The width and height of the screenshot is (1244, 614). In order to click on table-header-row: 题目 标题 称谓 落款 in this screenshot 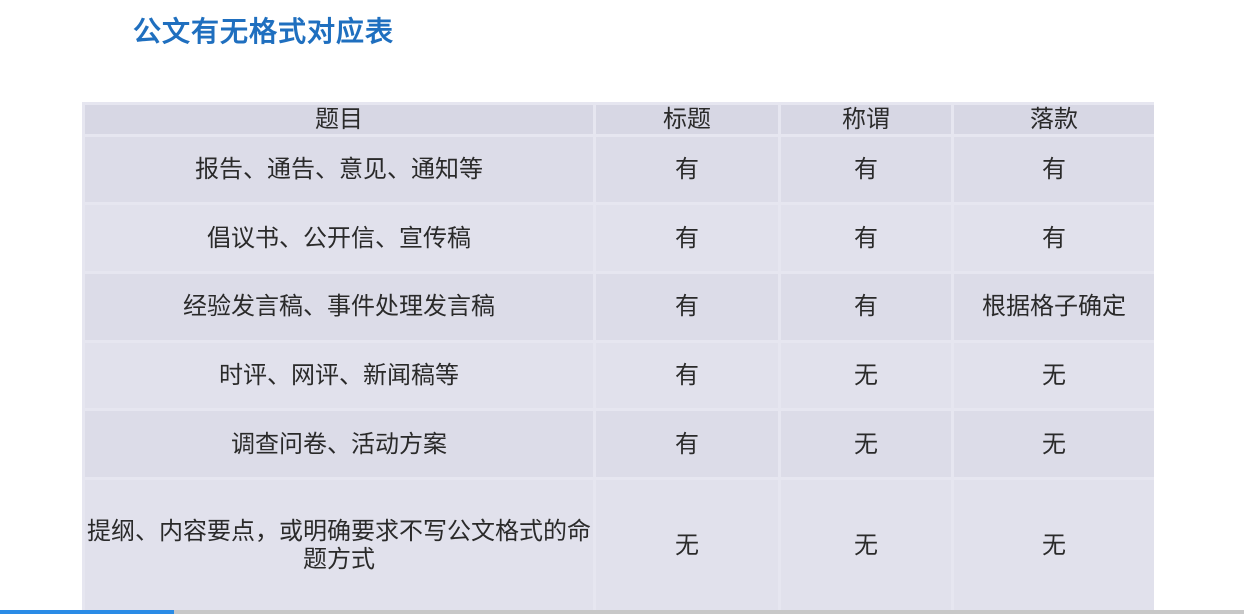, I will do `click(619, 119)`.